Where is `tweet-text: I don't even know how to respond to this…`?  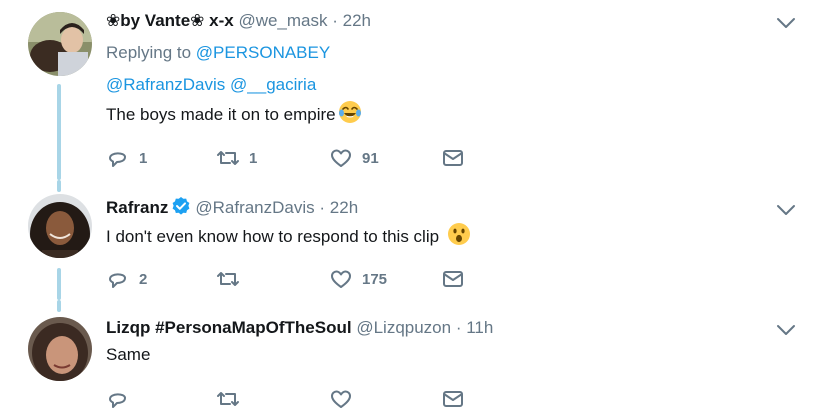
tweet-text: I don't even know how to respond to this… is located at coordinates (288, 235).